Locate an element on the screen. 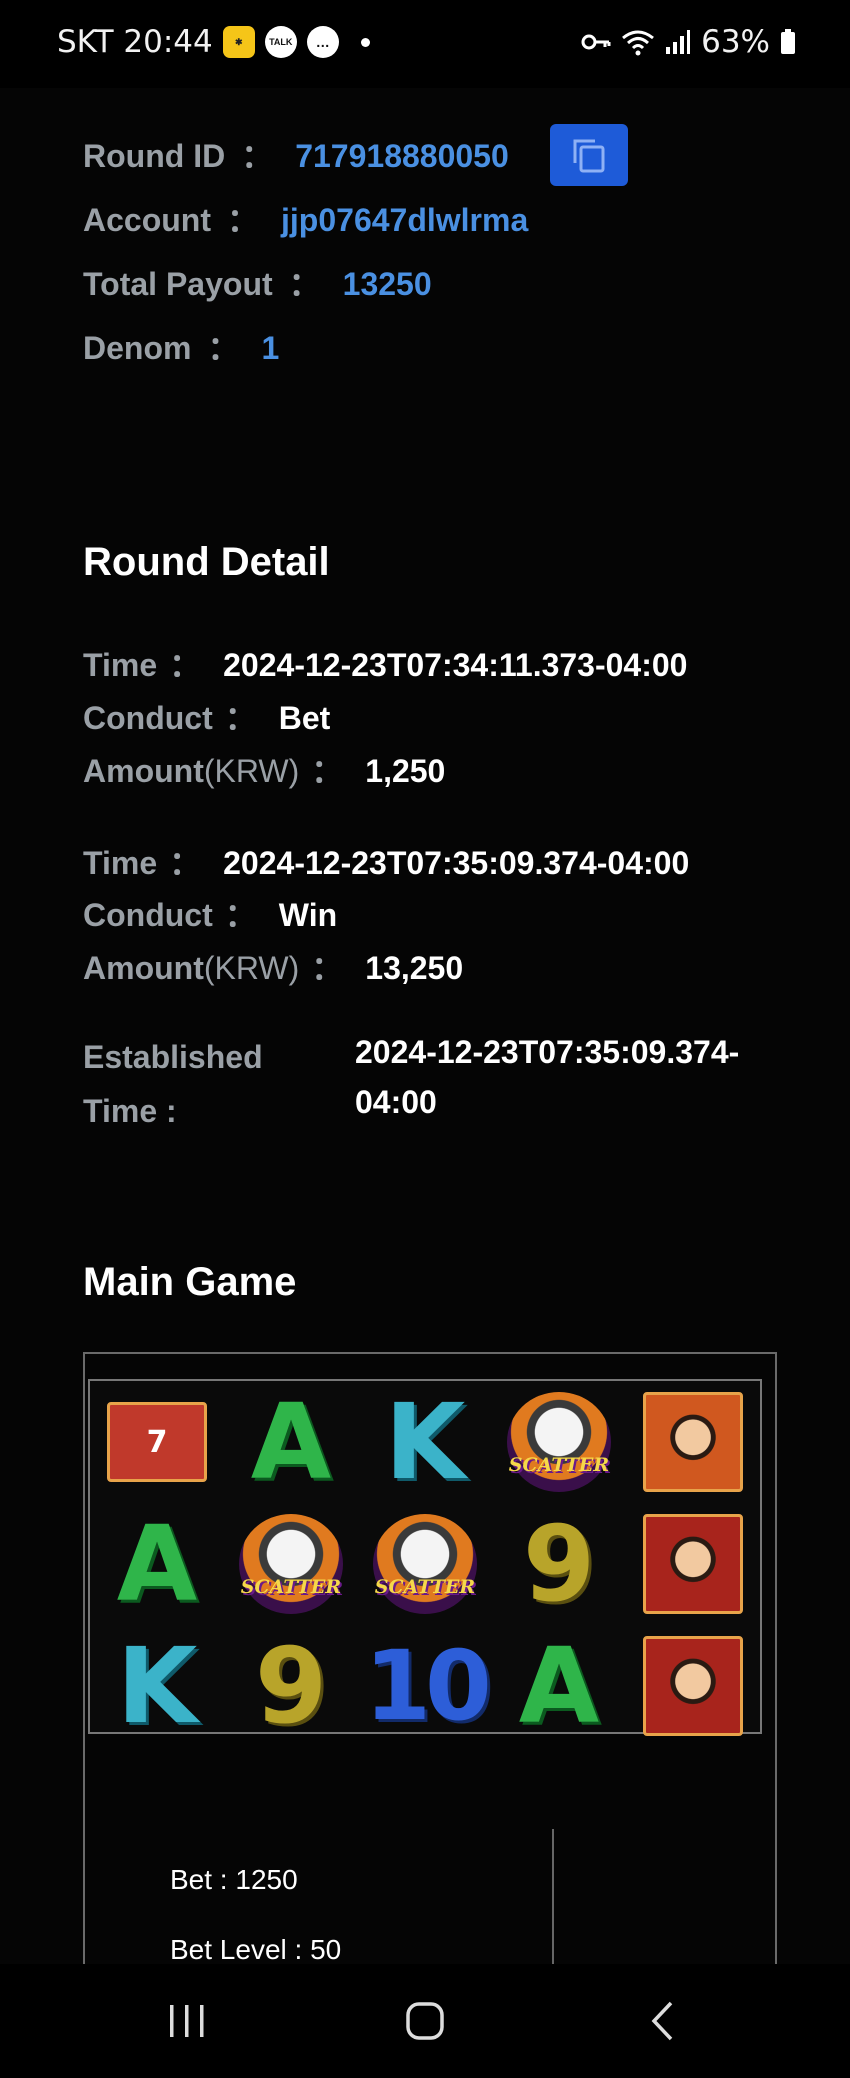 The height and width of the screenshot is (2078, 850). carrier-time: SKT 20:44 is located at coordinates (135, 42).